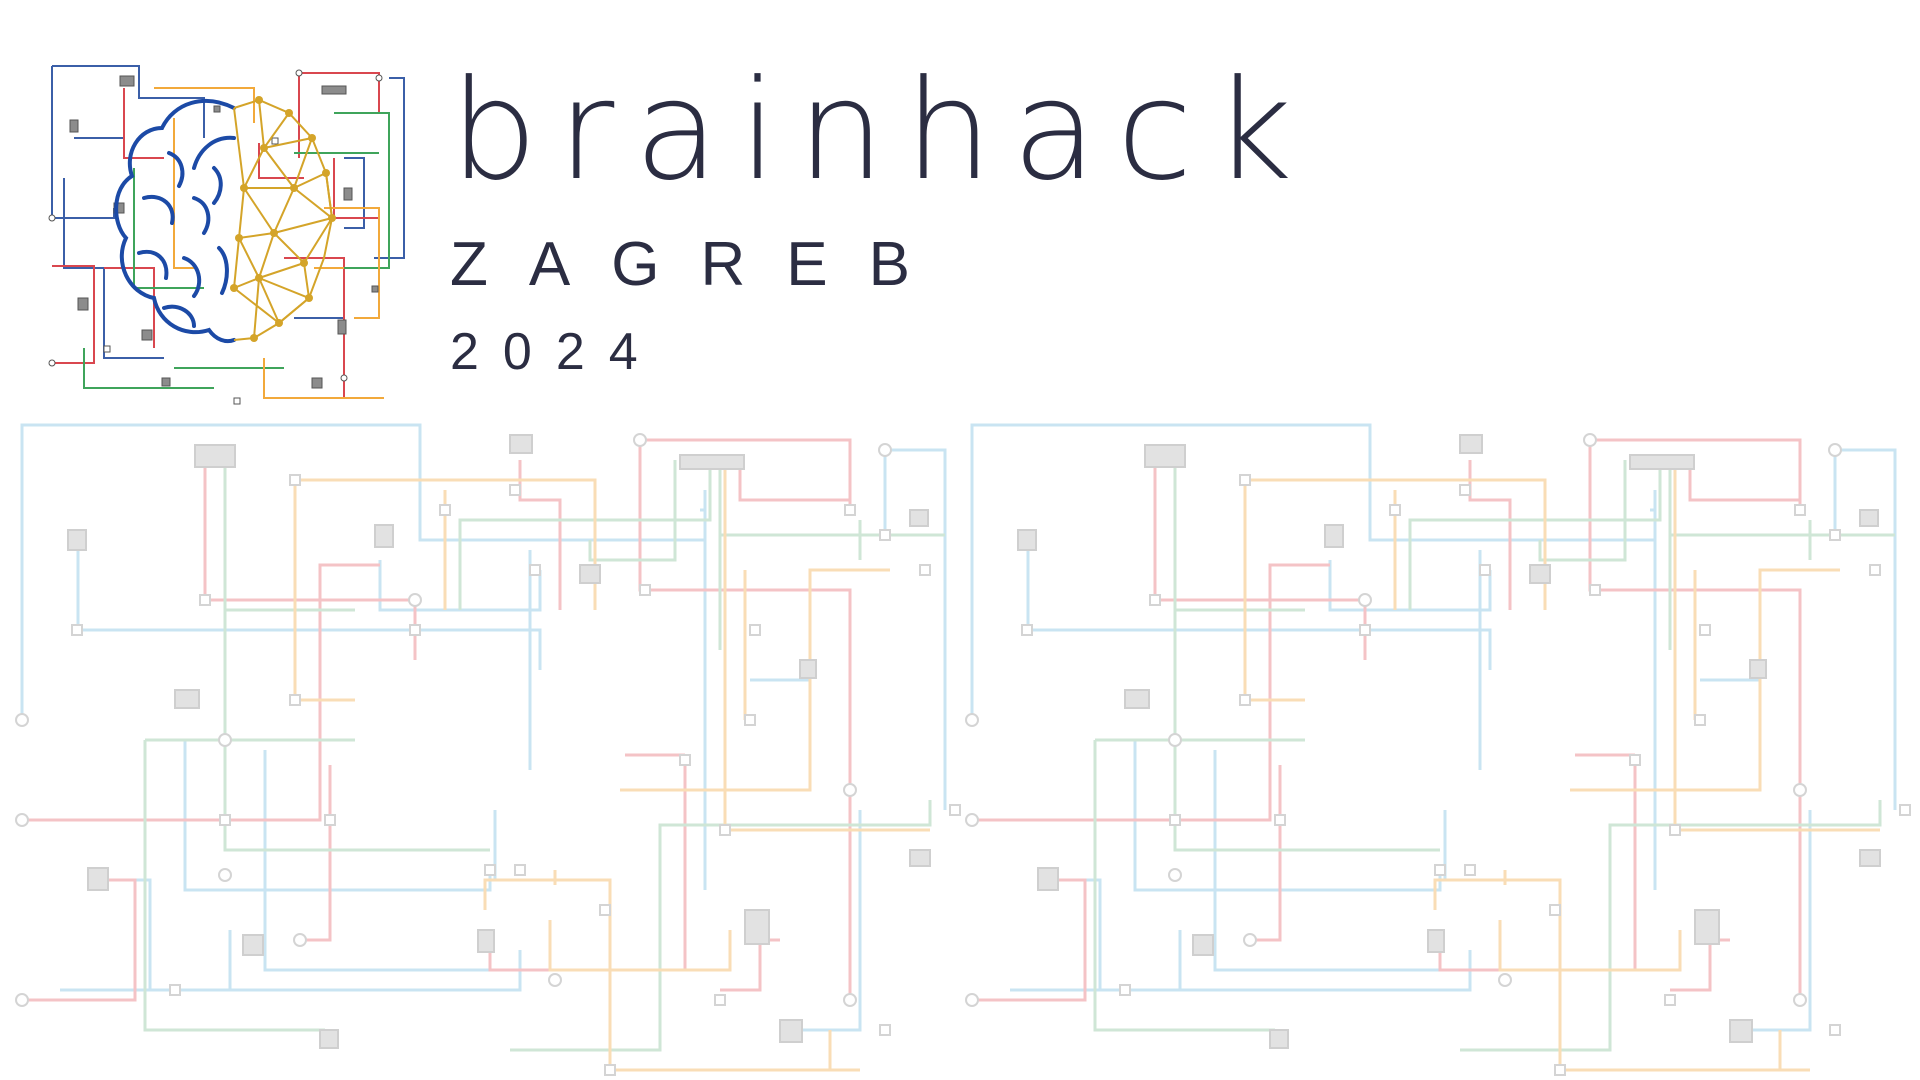 This screenshot has width=1920, height=1080. I want to click on brain-circuit-logo-icon, so click(226, 235).